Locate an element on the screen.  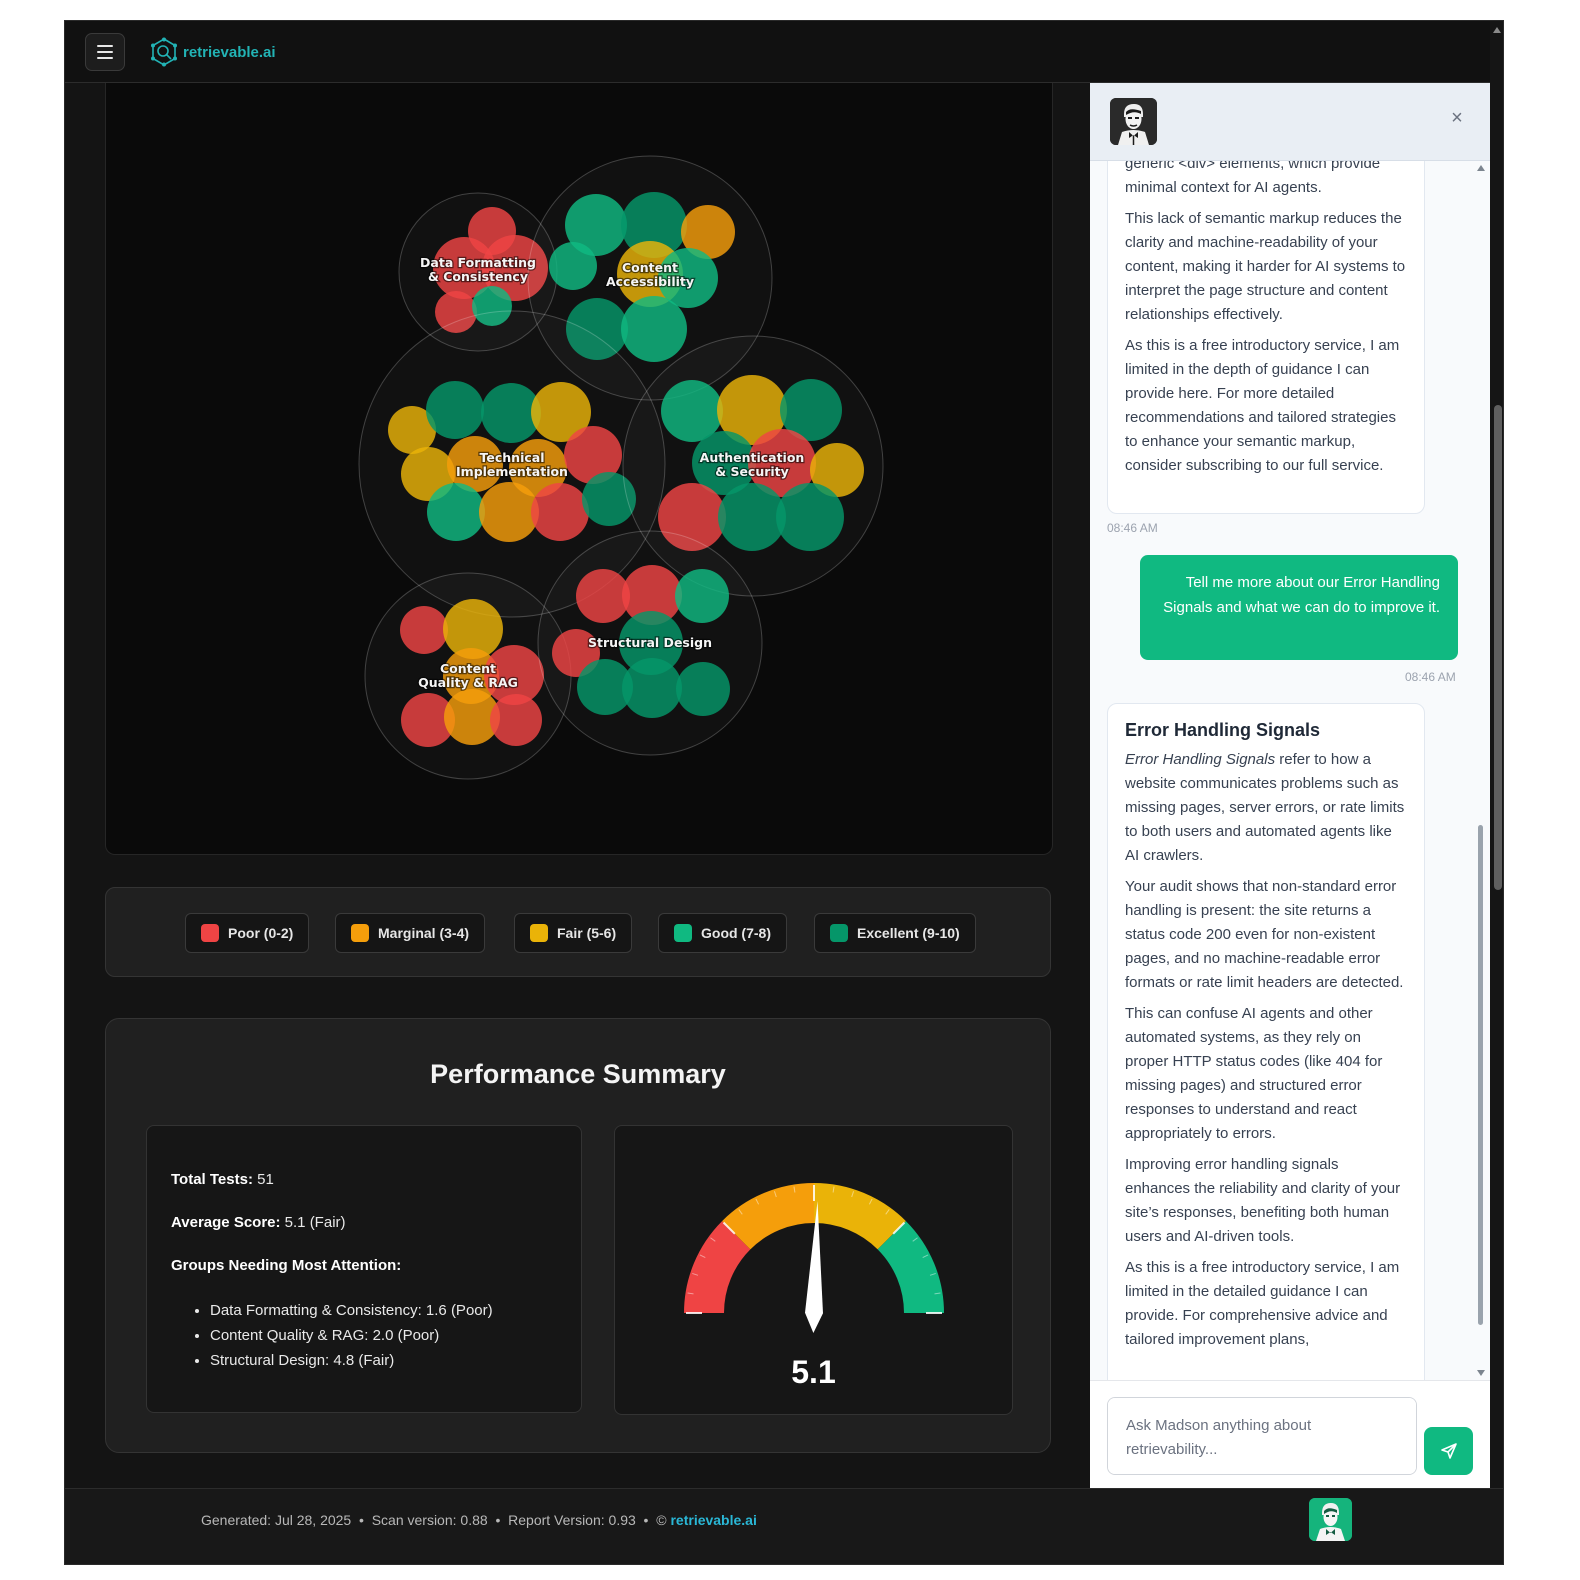
page-scrollbar-thumb is located at coordinates (1498, 647).